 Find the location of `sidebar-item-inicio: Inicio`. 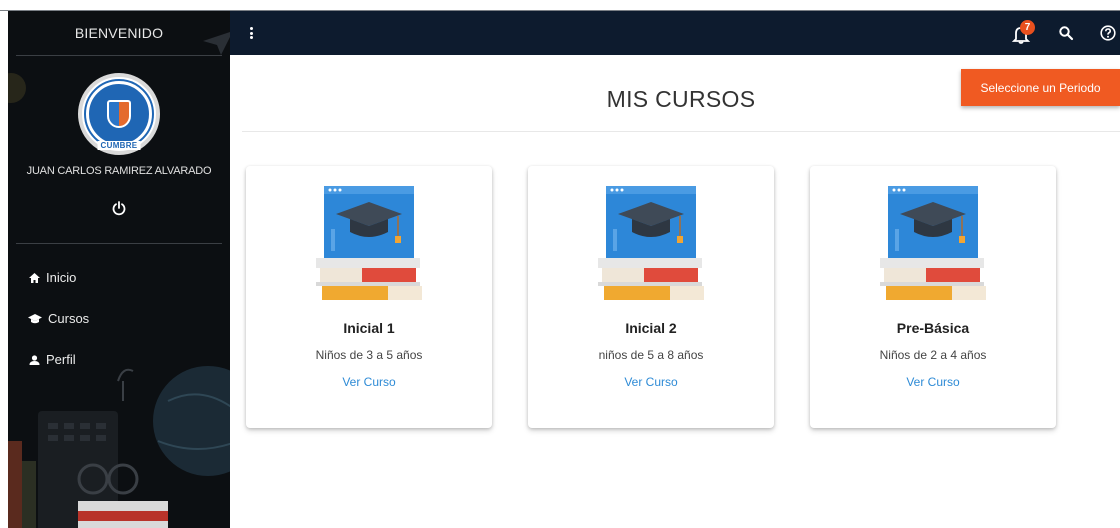

sidebar-item-inicio: Inicio is located at coordinates (52, 277).